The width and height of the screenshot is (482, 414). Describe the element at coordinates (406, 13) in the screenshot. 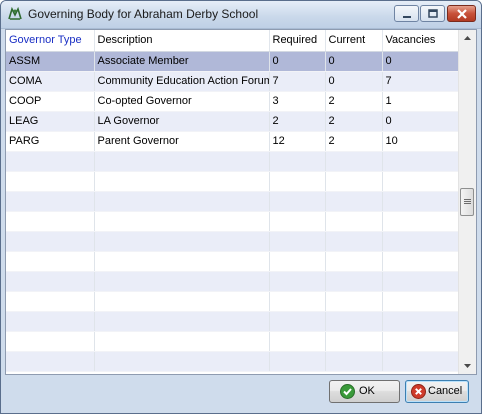

I see `minimize-button` at that location.